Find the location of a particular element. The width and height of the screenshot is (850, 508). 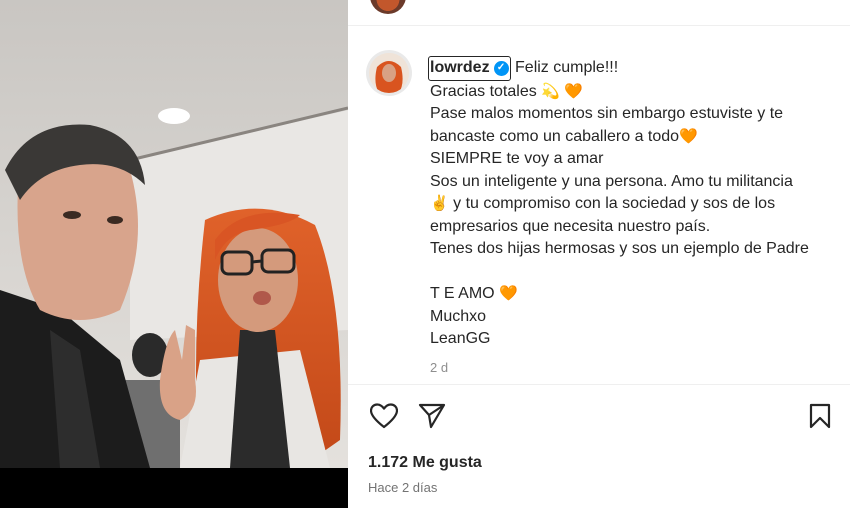

post-timestamp: Hace 2 días is located at coordinates (403, 487).